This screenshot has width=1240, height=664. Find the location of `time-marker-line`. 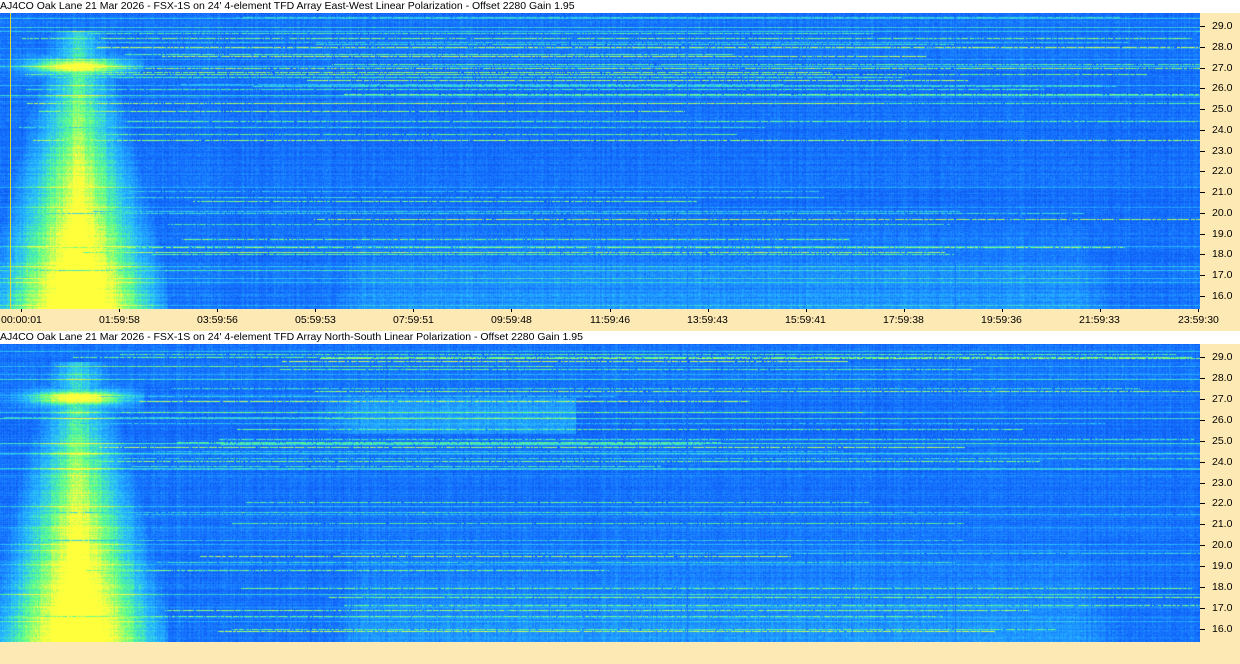

time-marker-line is located at coordinates (10, 161).